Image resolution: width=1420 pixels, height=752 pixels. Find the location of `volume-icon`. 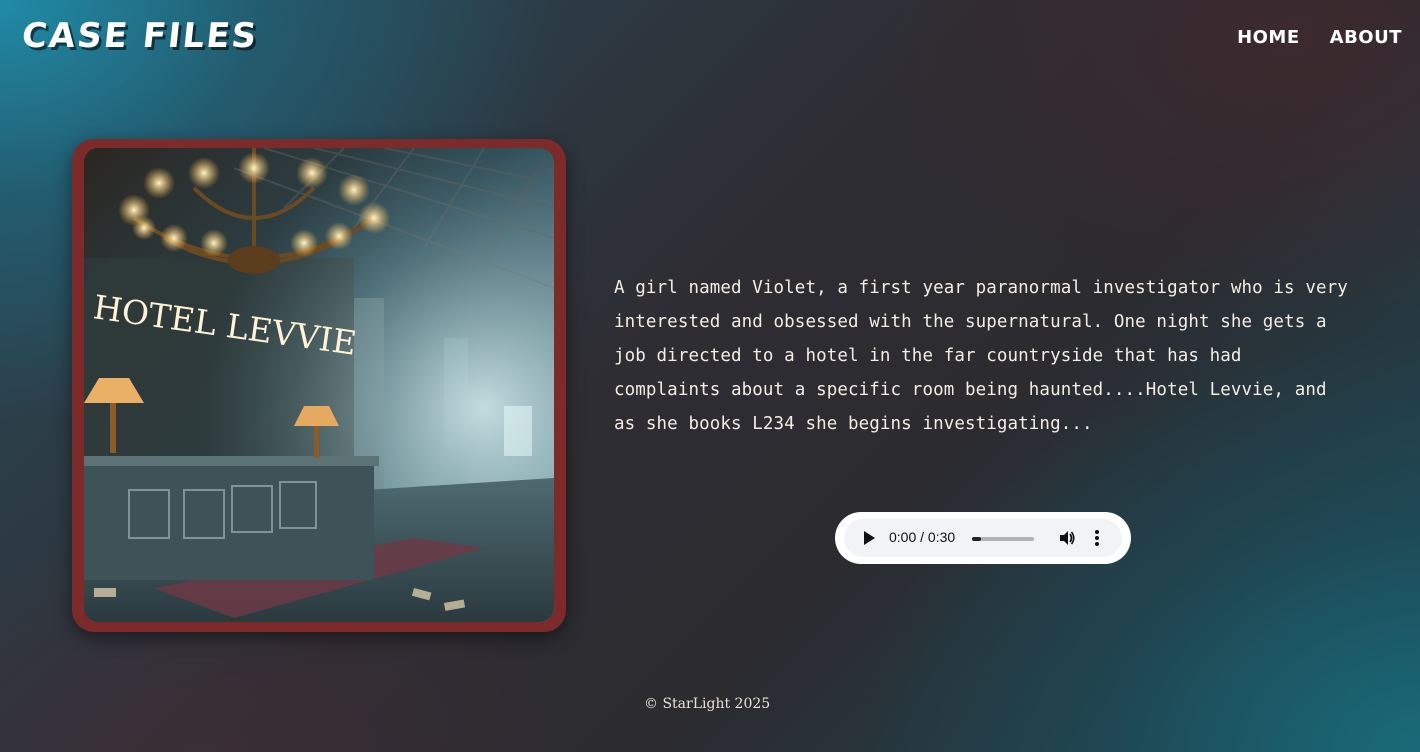

volume-icon is located at coordinates (1067, 540).